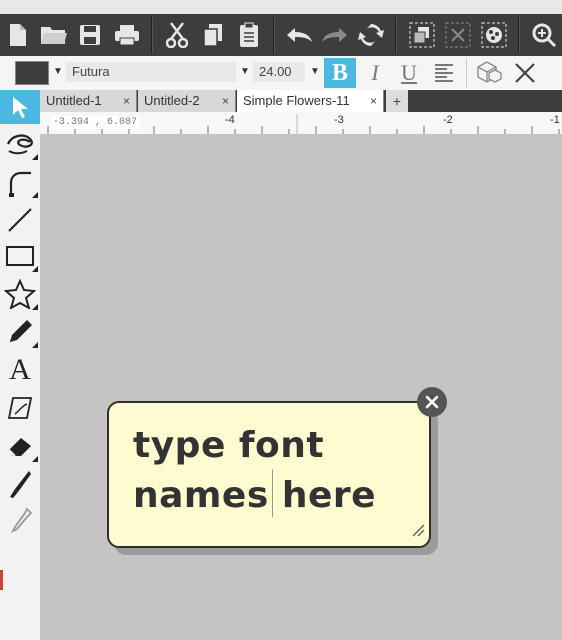  What do you see at coordinates (245, 71) in the screenshot?
I see `font-dropdown-caret-icon: ▼` at bounding box center [245, 71].